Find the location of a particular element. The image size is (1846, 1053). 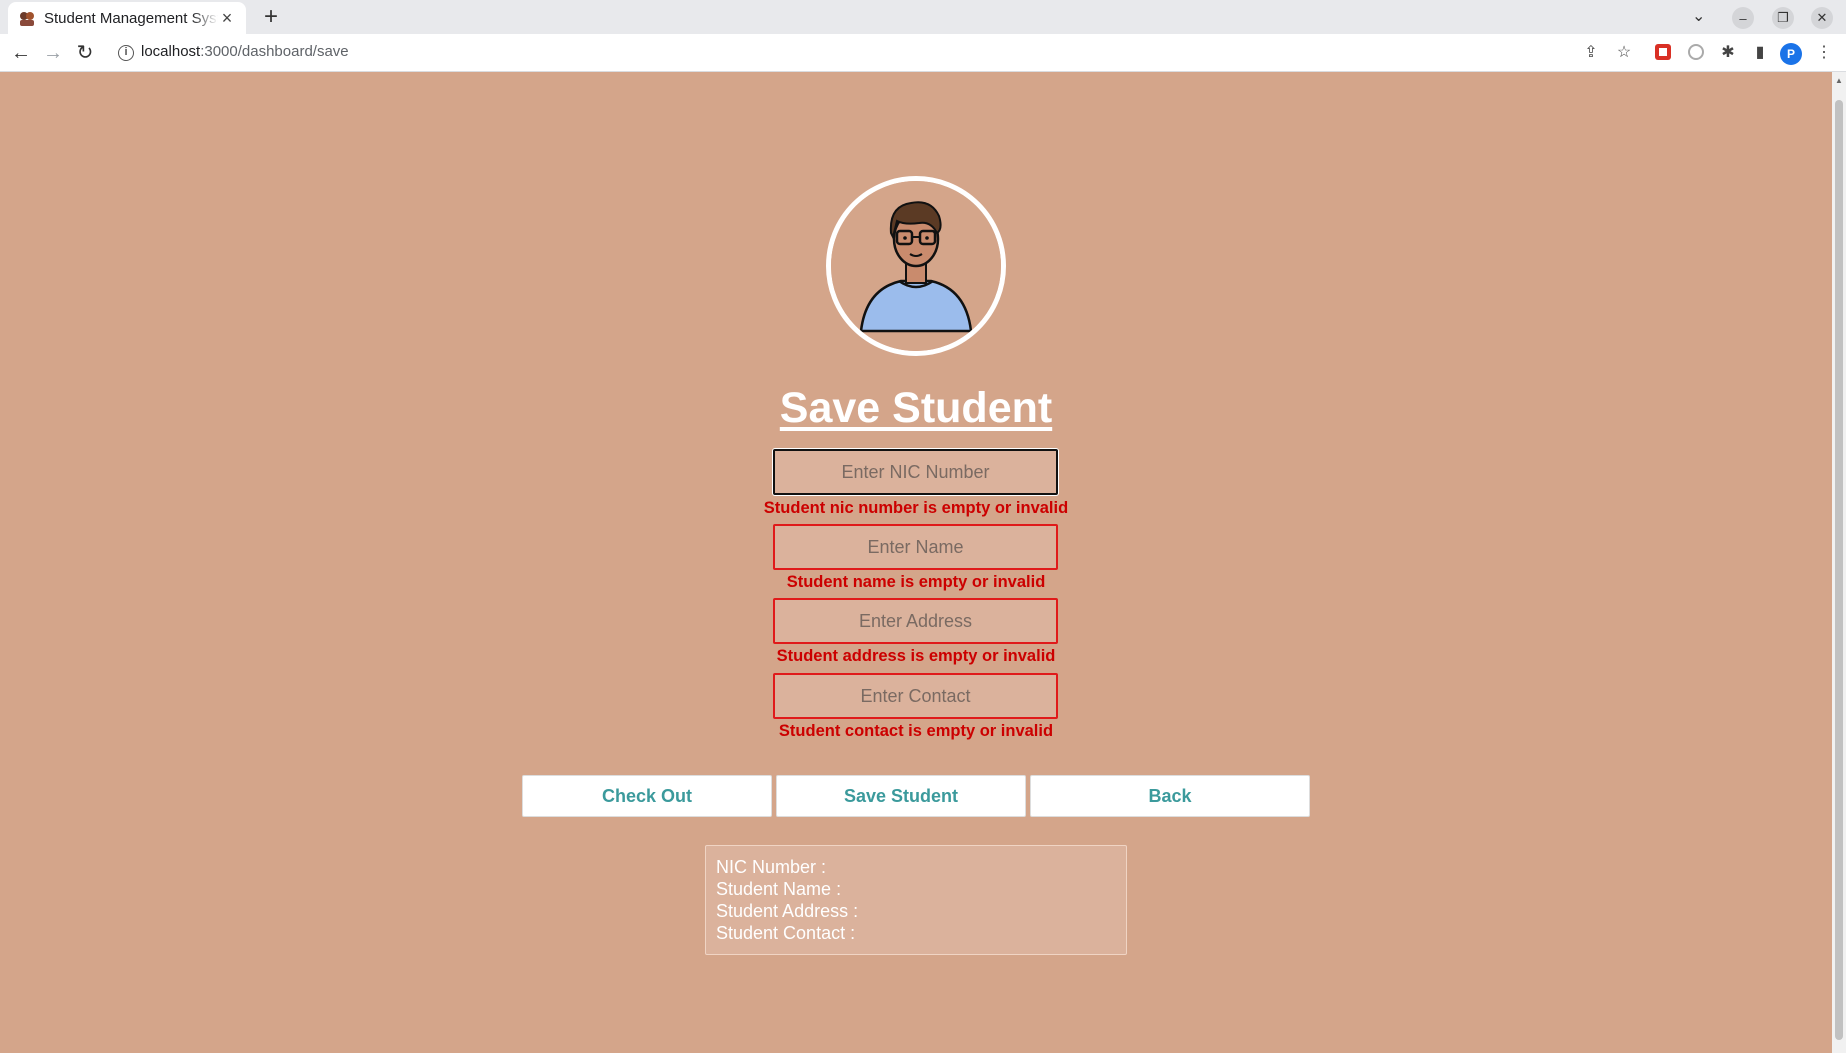

url-host: localhost is located at coordinates (171, 51).